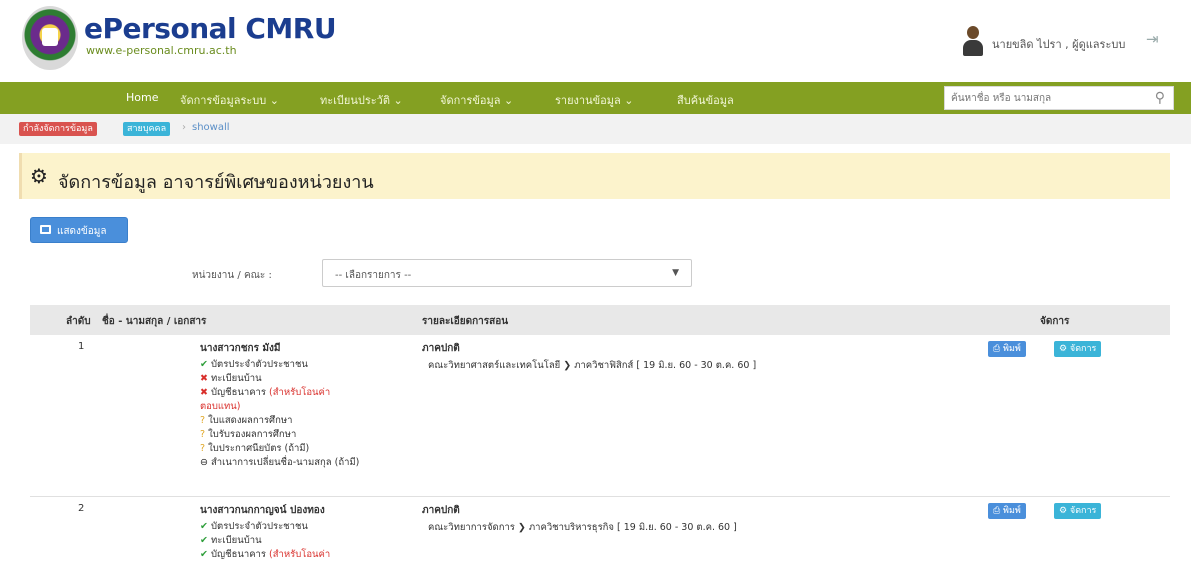 The image size is (1191, 575). I want to click on doc-label: ใบประกาศนียบัตร (ถ้ามี), so click(259, 448).